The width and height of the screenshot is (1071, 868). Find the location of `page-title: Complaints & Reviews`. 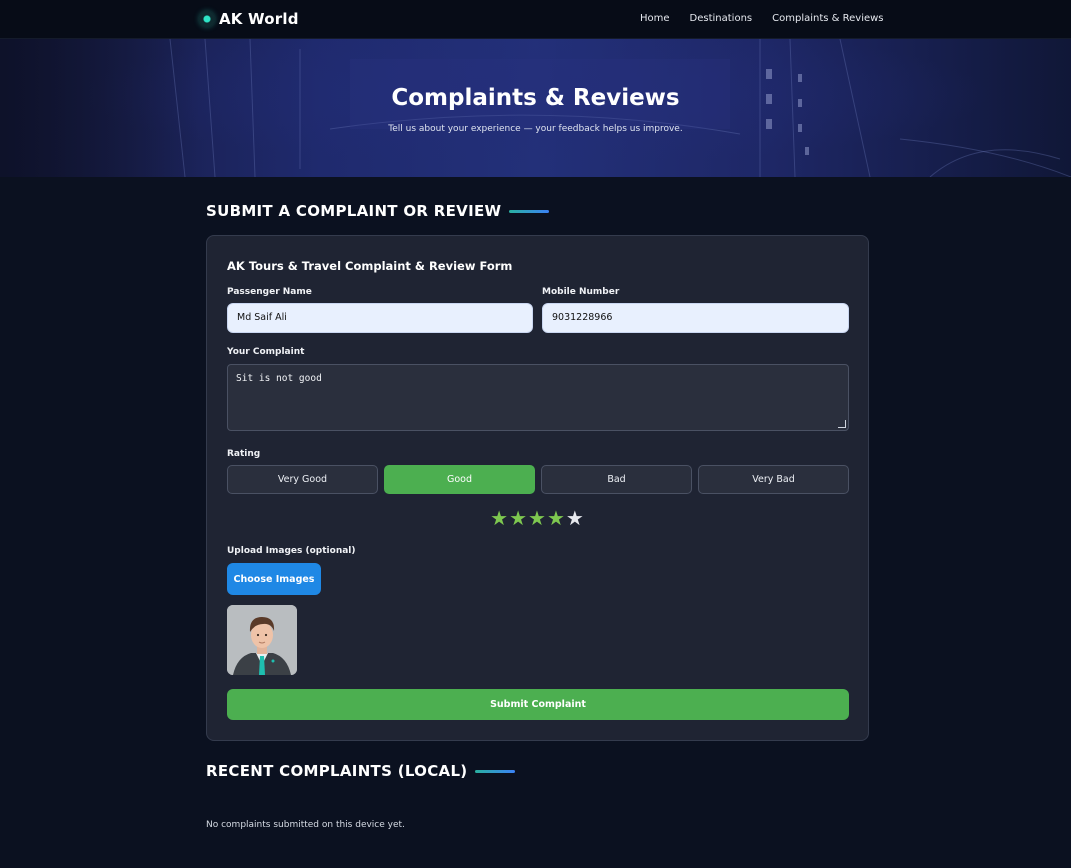

page-title: Complaints & Reviews is located at coordinates (535, 98).